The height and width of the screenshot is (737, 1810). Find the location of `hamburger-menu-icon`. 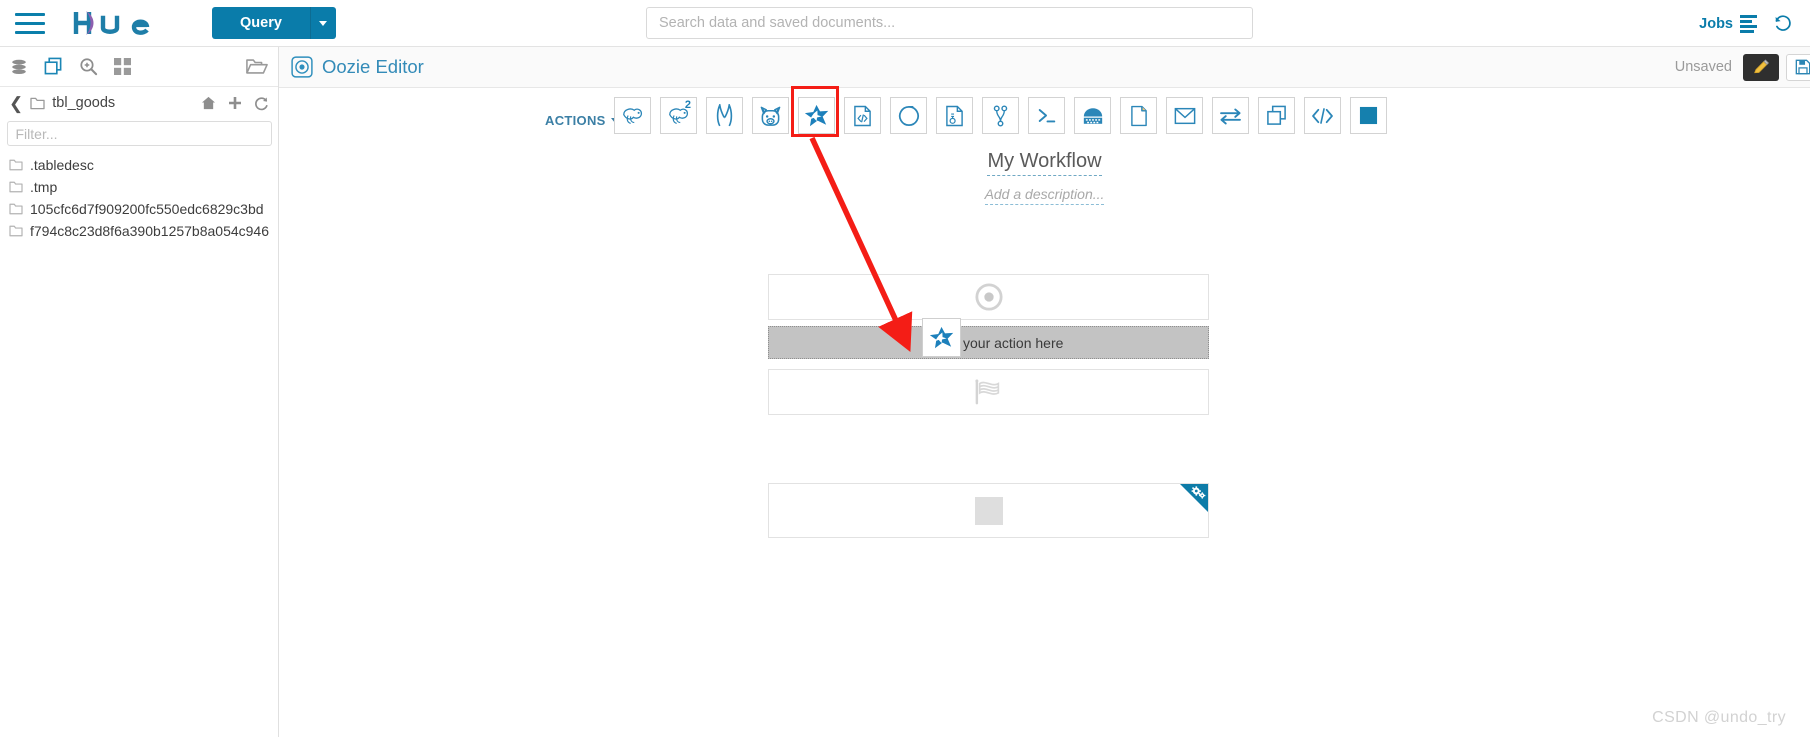

hamburger-menu-icon is located at coordinates (30, 23).